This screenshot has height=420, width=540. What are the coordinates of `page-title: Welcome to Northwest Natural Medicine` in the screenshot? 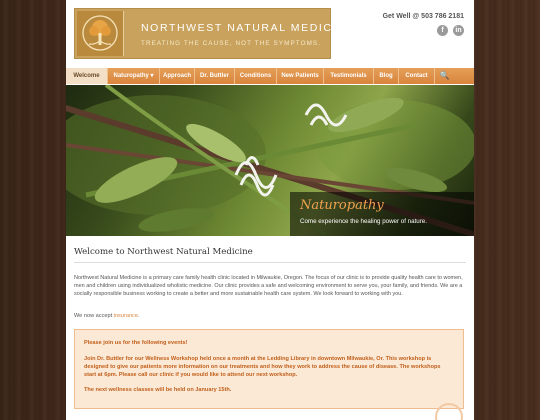 It's located at (270, 255).